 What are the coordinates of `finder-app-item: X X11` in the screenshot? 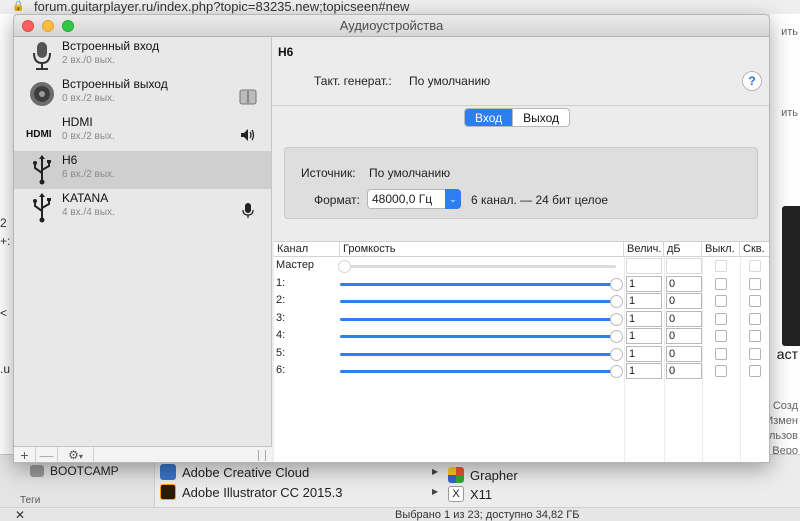 It's located at (470, 494).